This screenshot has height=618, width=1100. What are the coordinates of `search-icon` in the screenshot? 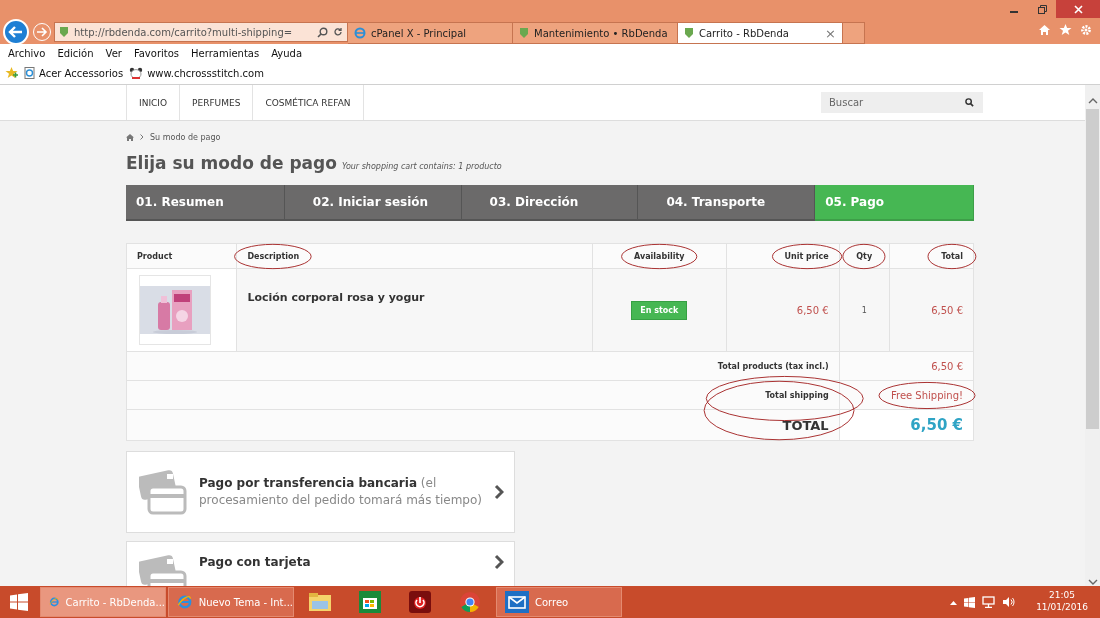 It's located at (322, 32).